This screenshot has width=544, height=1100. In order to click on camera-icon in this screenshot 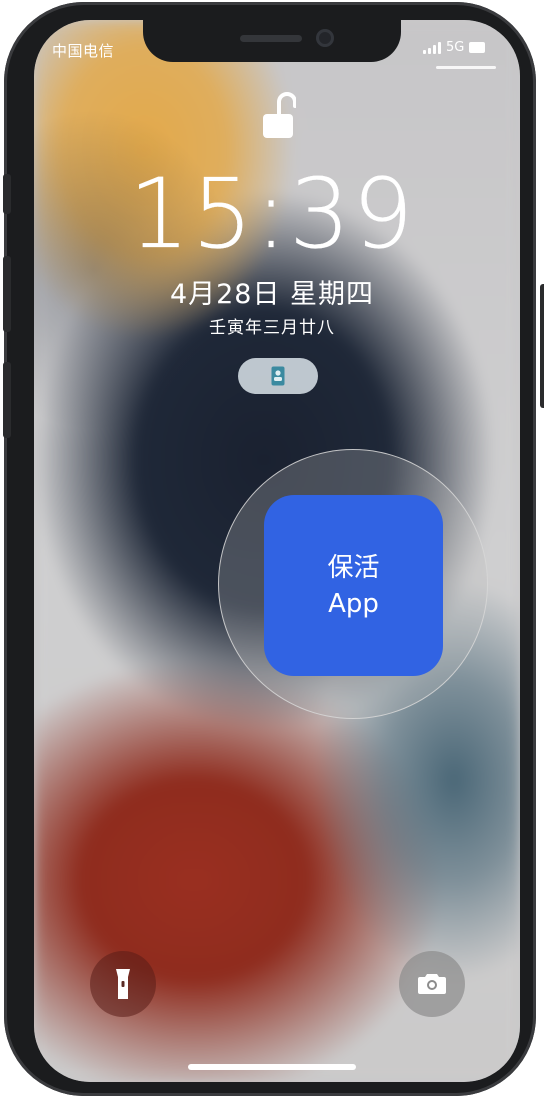, I will do `click(432, 984)`.